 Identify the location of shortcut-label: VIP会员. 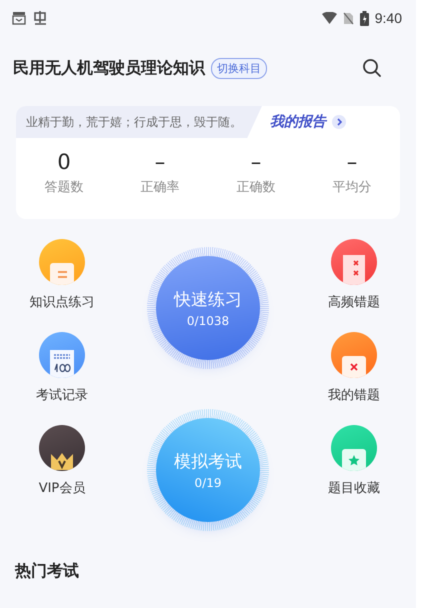
(62, 488).